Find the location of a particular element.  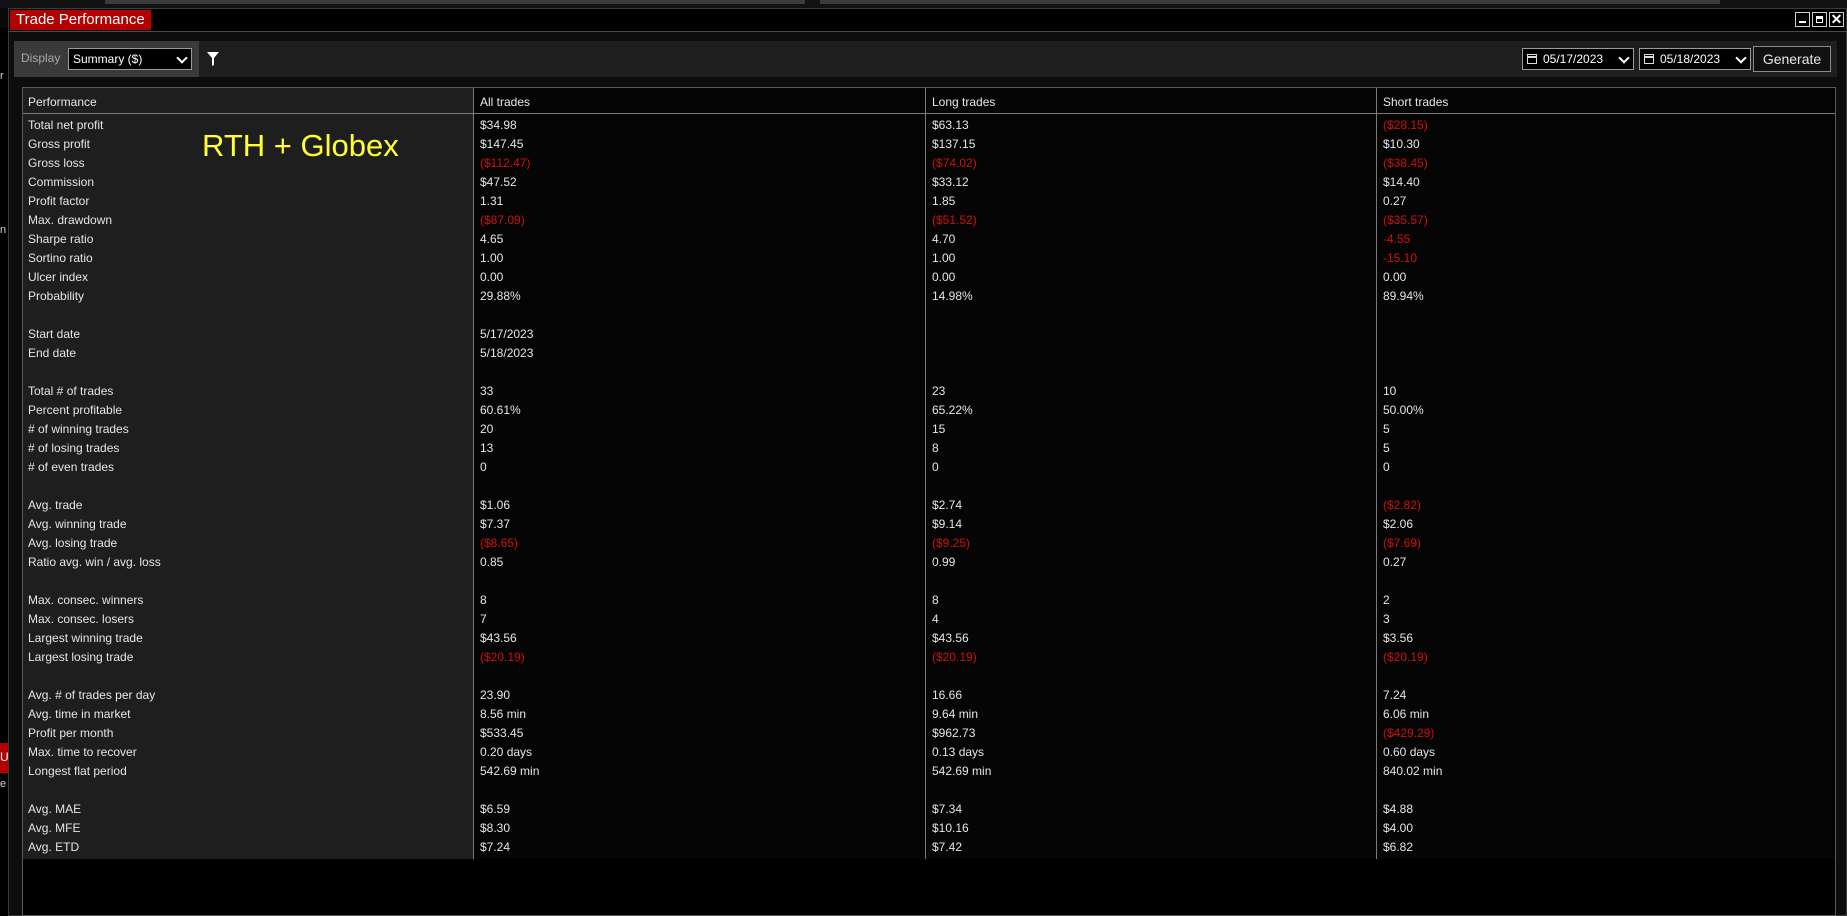

metric-value-all: ($8.65) is located at coordinates (499, 543).